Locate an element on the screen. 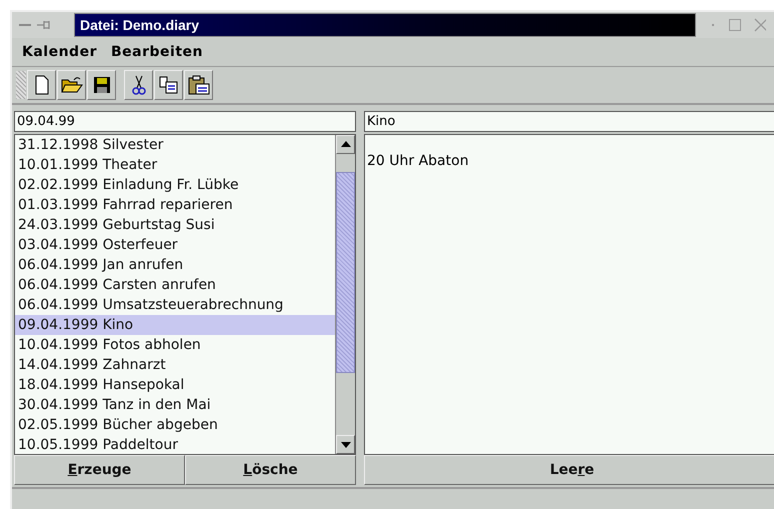 This screenshot has width=774, height=509. cut-button is located at coordinates (138, 85).